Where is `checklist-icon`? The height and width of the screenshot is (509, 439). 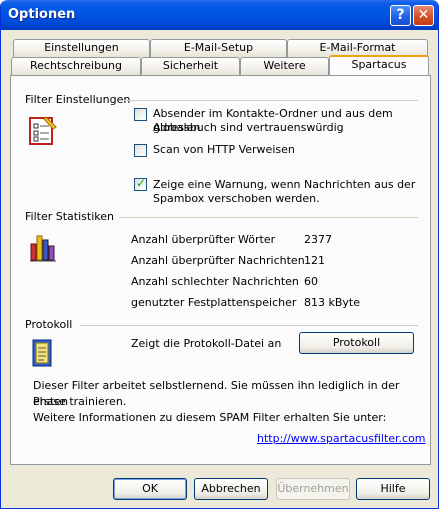 checklist-icon is located at coordinates (43, 130).